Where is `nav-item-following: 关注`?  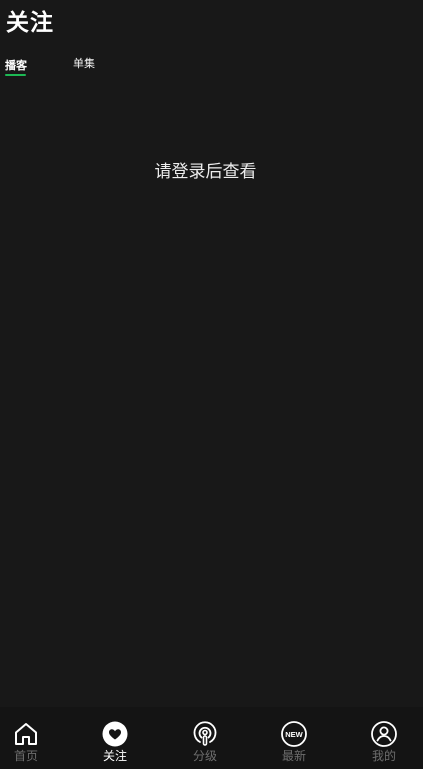
nav-item-following: 关注 is located at coordinates (115, 738).